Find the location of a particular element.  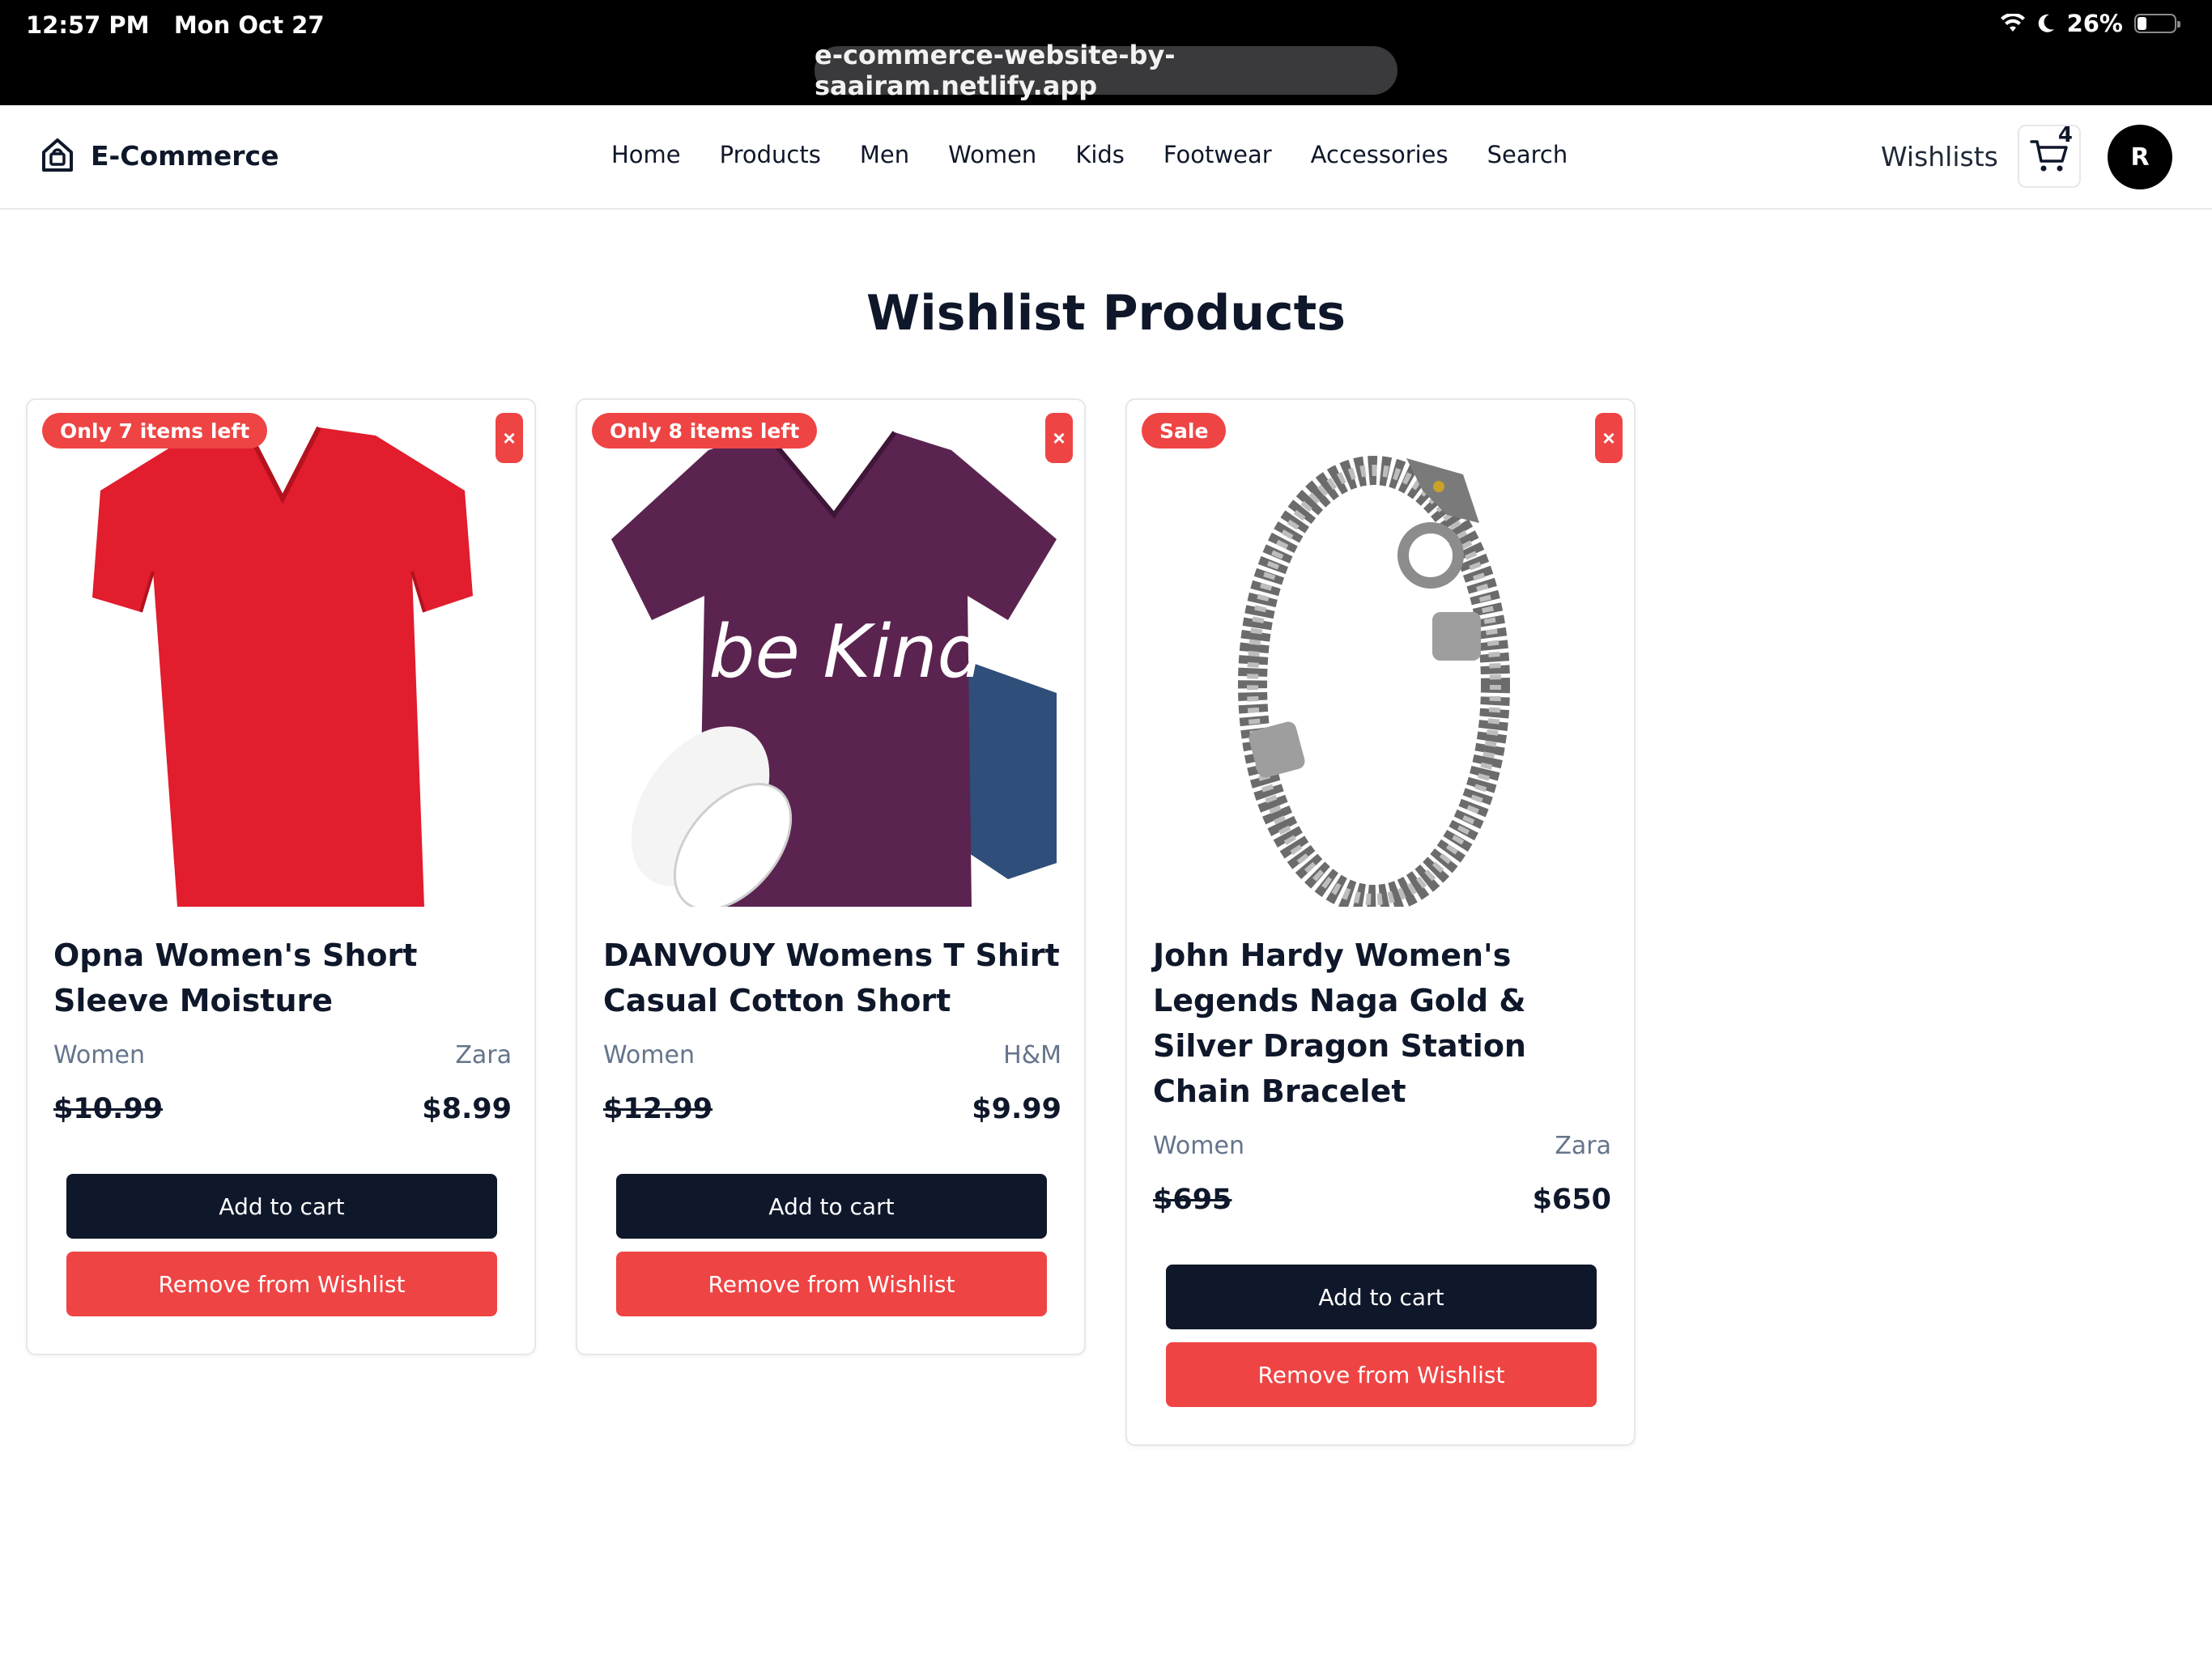

page-title: Wishlist Products is located at coordinates (1106, 313).